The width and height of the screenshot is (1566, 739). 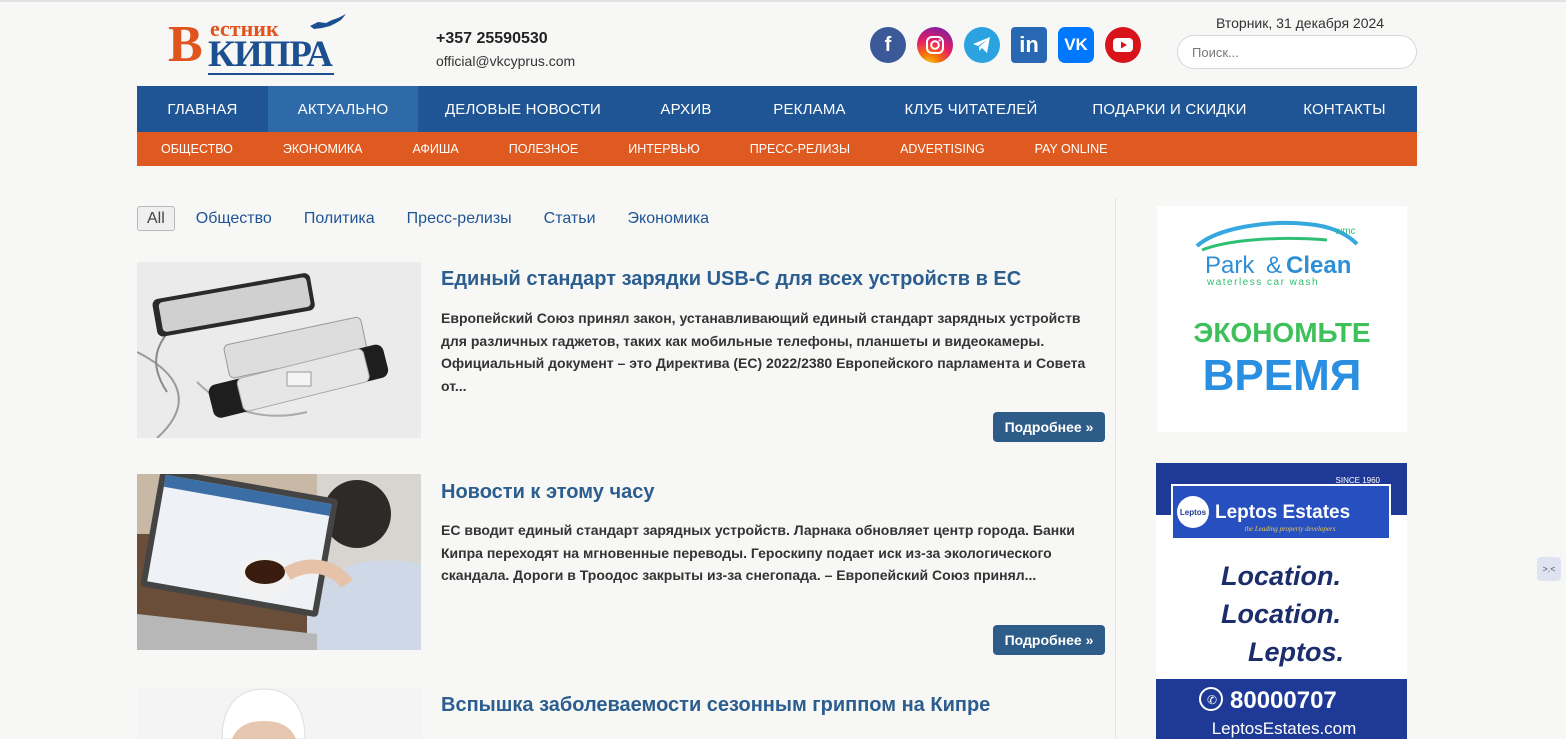 What do you see at coordinates (570, 219) in the screenshot?
I see `filter-articles: Статьи` at bounding box center [570, 219].